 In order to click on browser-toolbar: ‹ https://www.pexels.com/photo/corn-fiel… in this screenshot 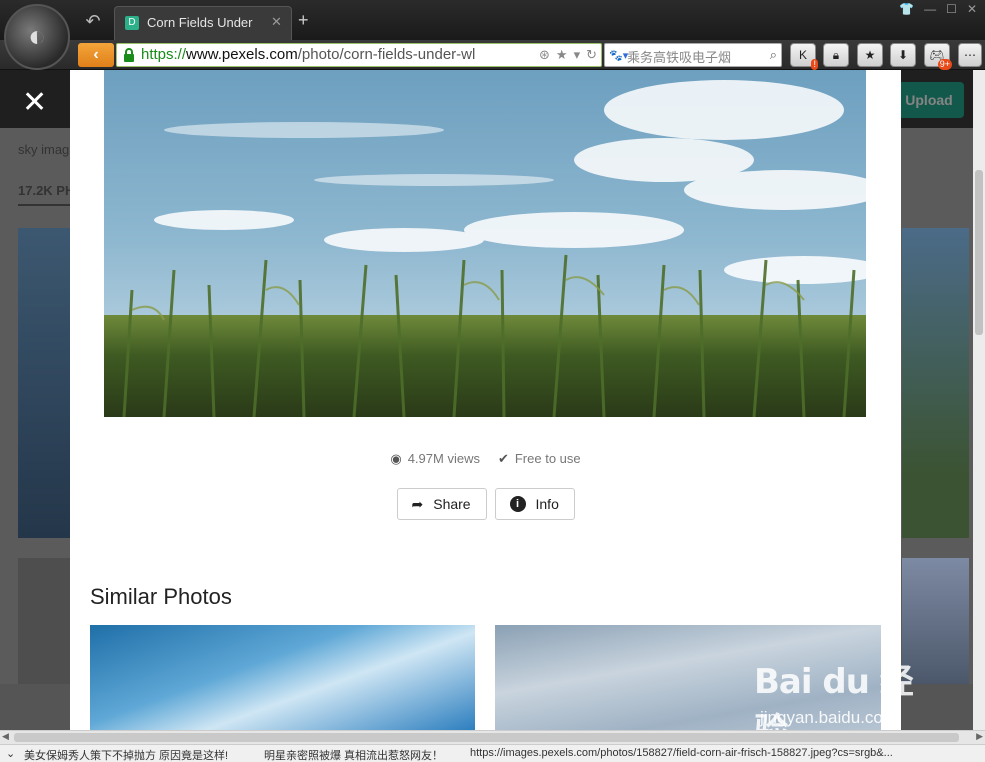, I will do `click(492, 55)`.